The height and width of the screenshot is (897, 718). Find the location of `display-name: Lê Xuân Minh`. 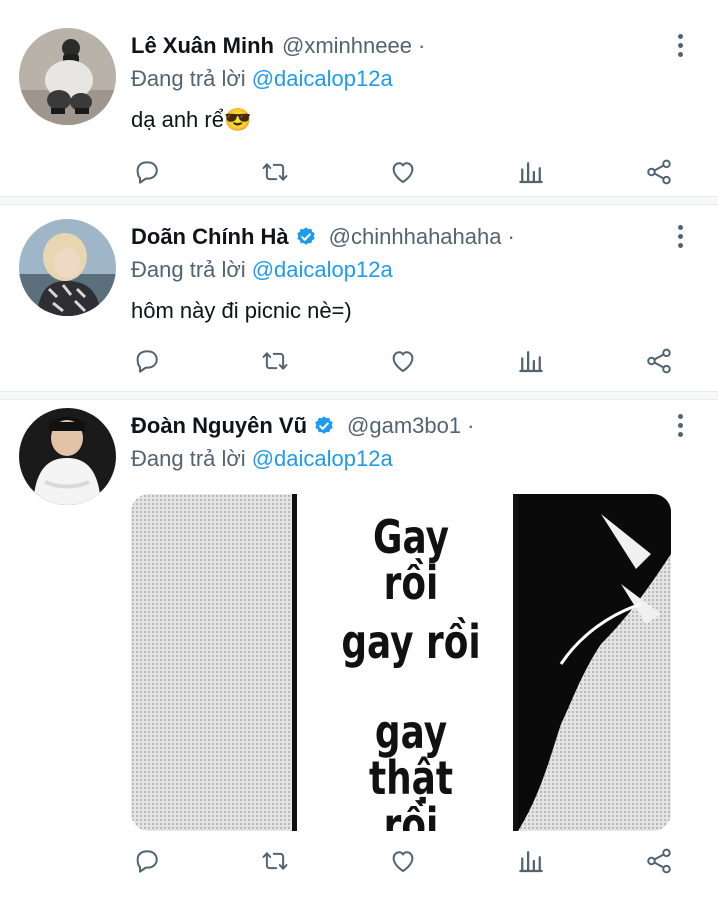

display-name: Lê Xuân Minh is located at coordinates (202, 46).